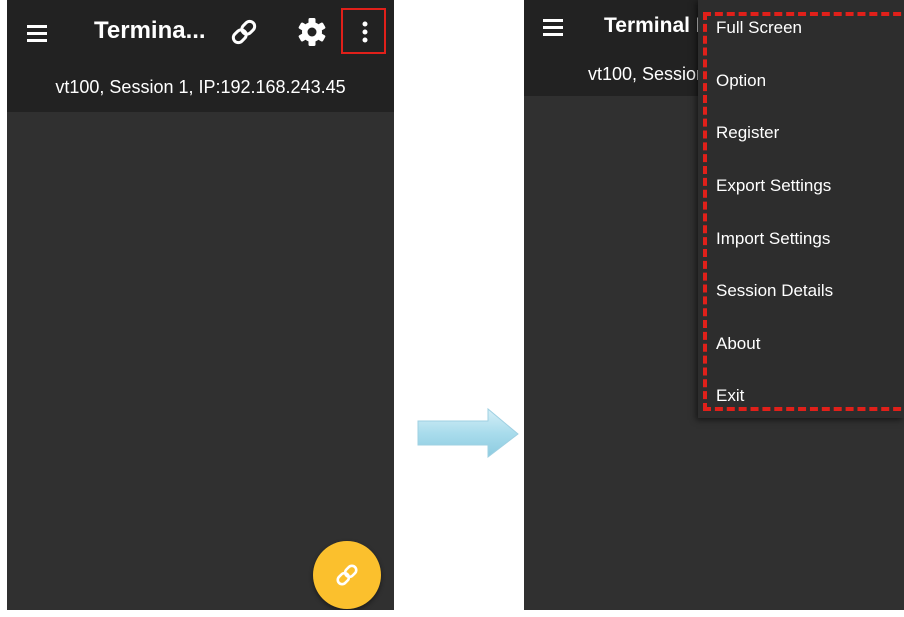  I want to click on menu-item-import-settings: Import Settings, so click(773, 239).